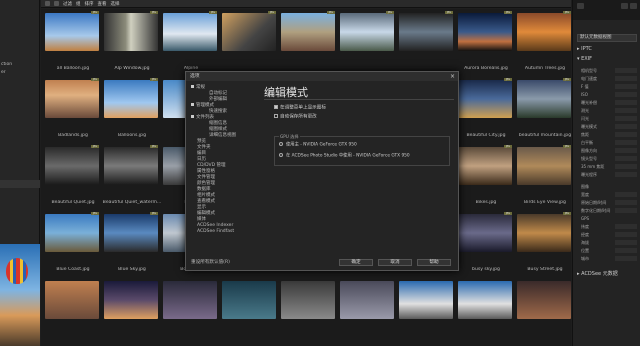  What do you see at coordinates (633, 6) in the screenshot?
I see `settings-icon` at bounding box center [633, 6].